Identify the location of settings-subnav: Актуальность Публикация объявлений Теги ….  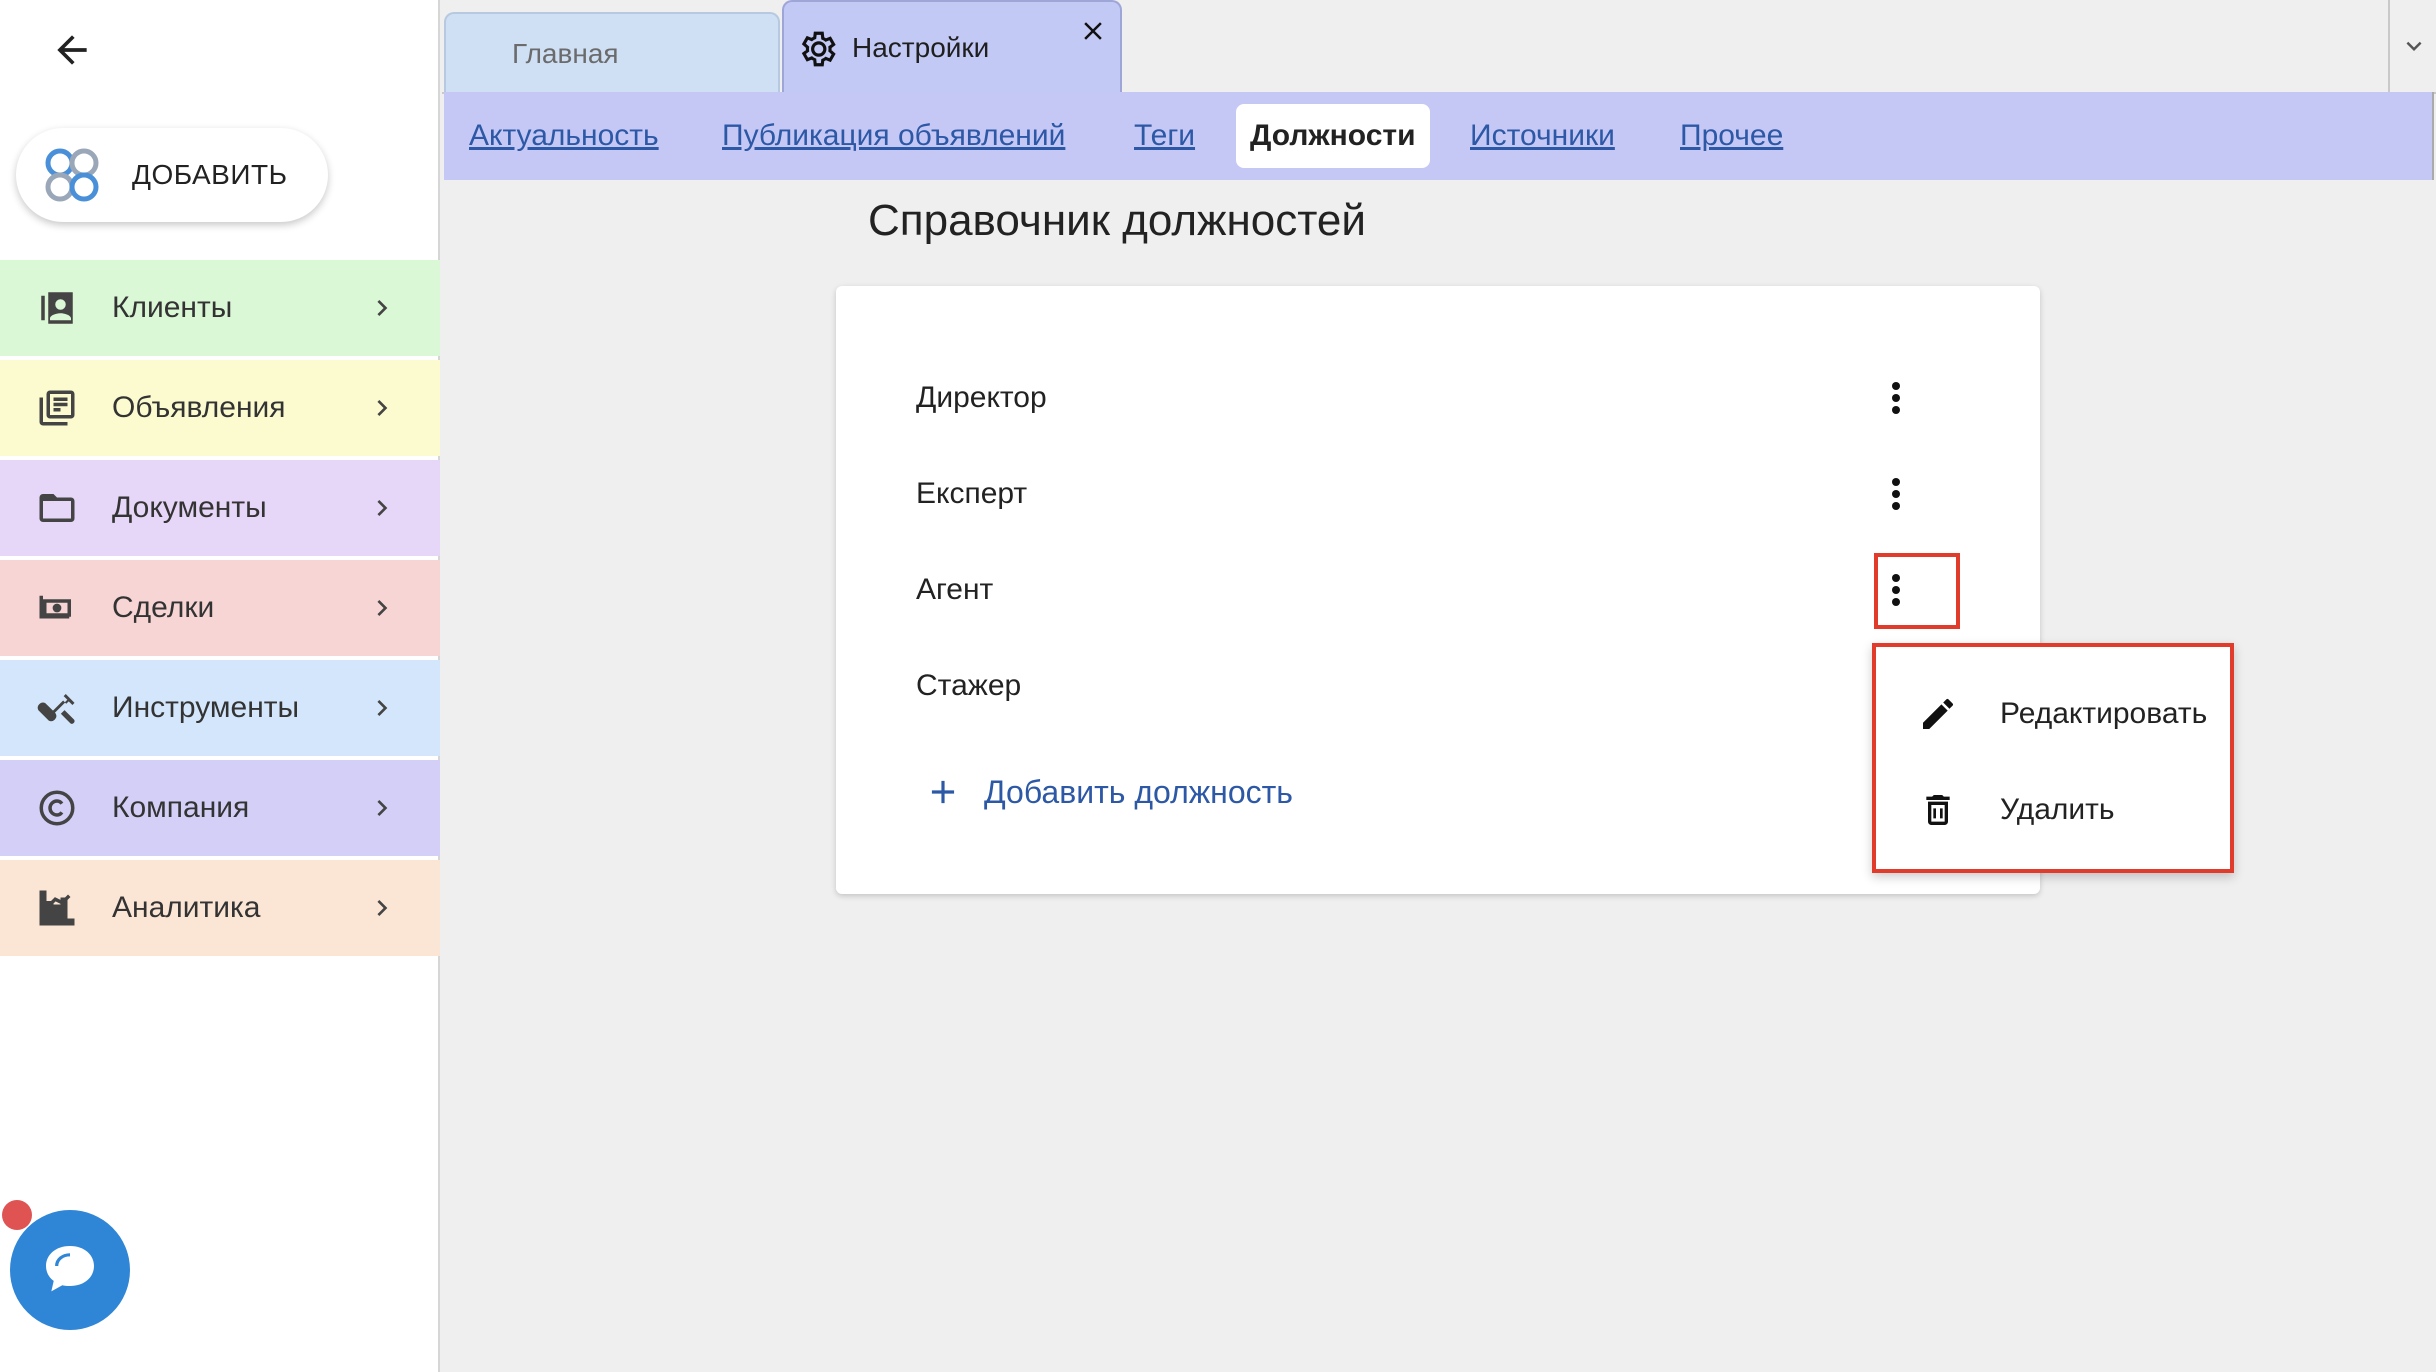
(1439, 136).